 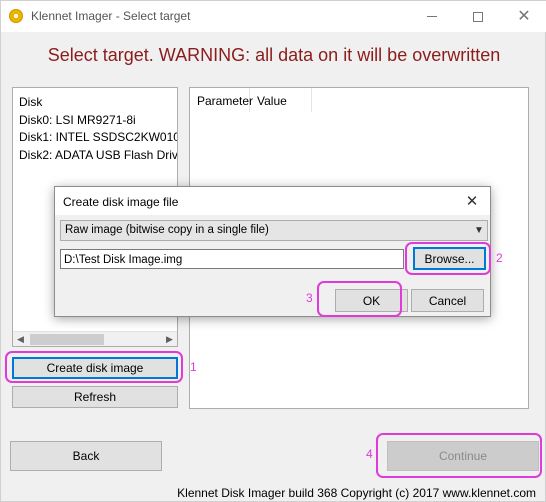 What do you see at coordinates (95, 397) in the screenshot?
I see `refresh-button: Refresh` at bounding box center [95, 397].